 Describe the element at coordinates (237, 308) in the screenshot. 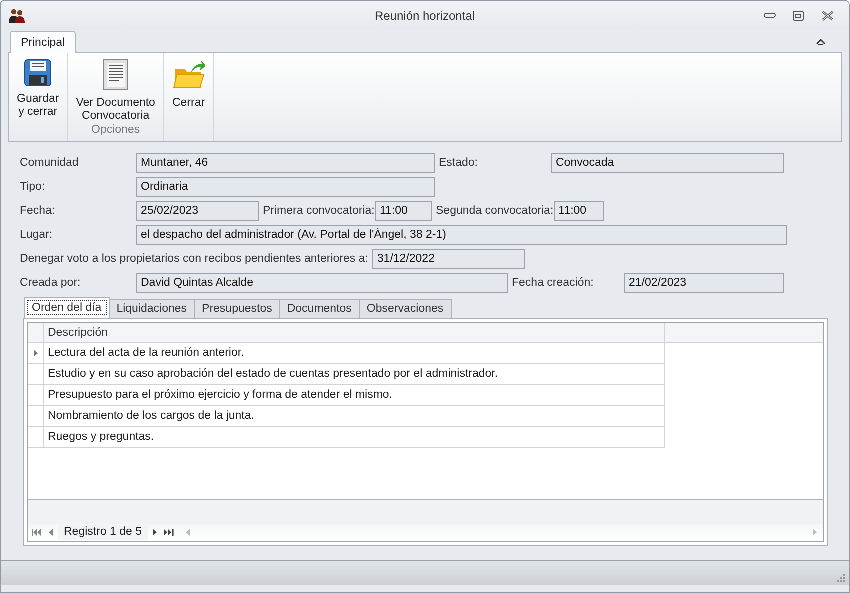

I see `tab: Presupuestos` at that location.